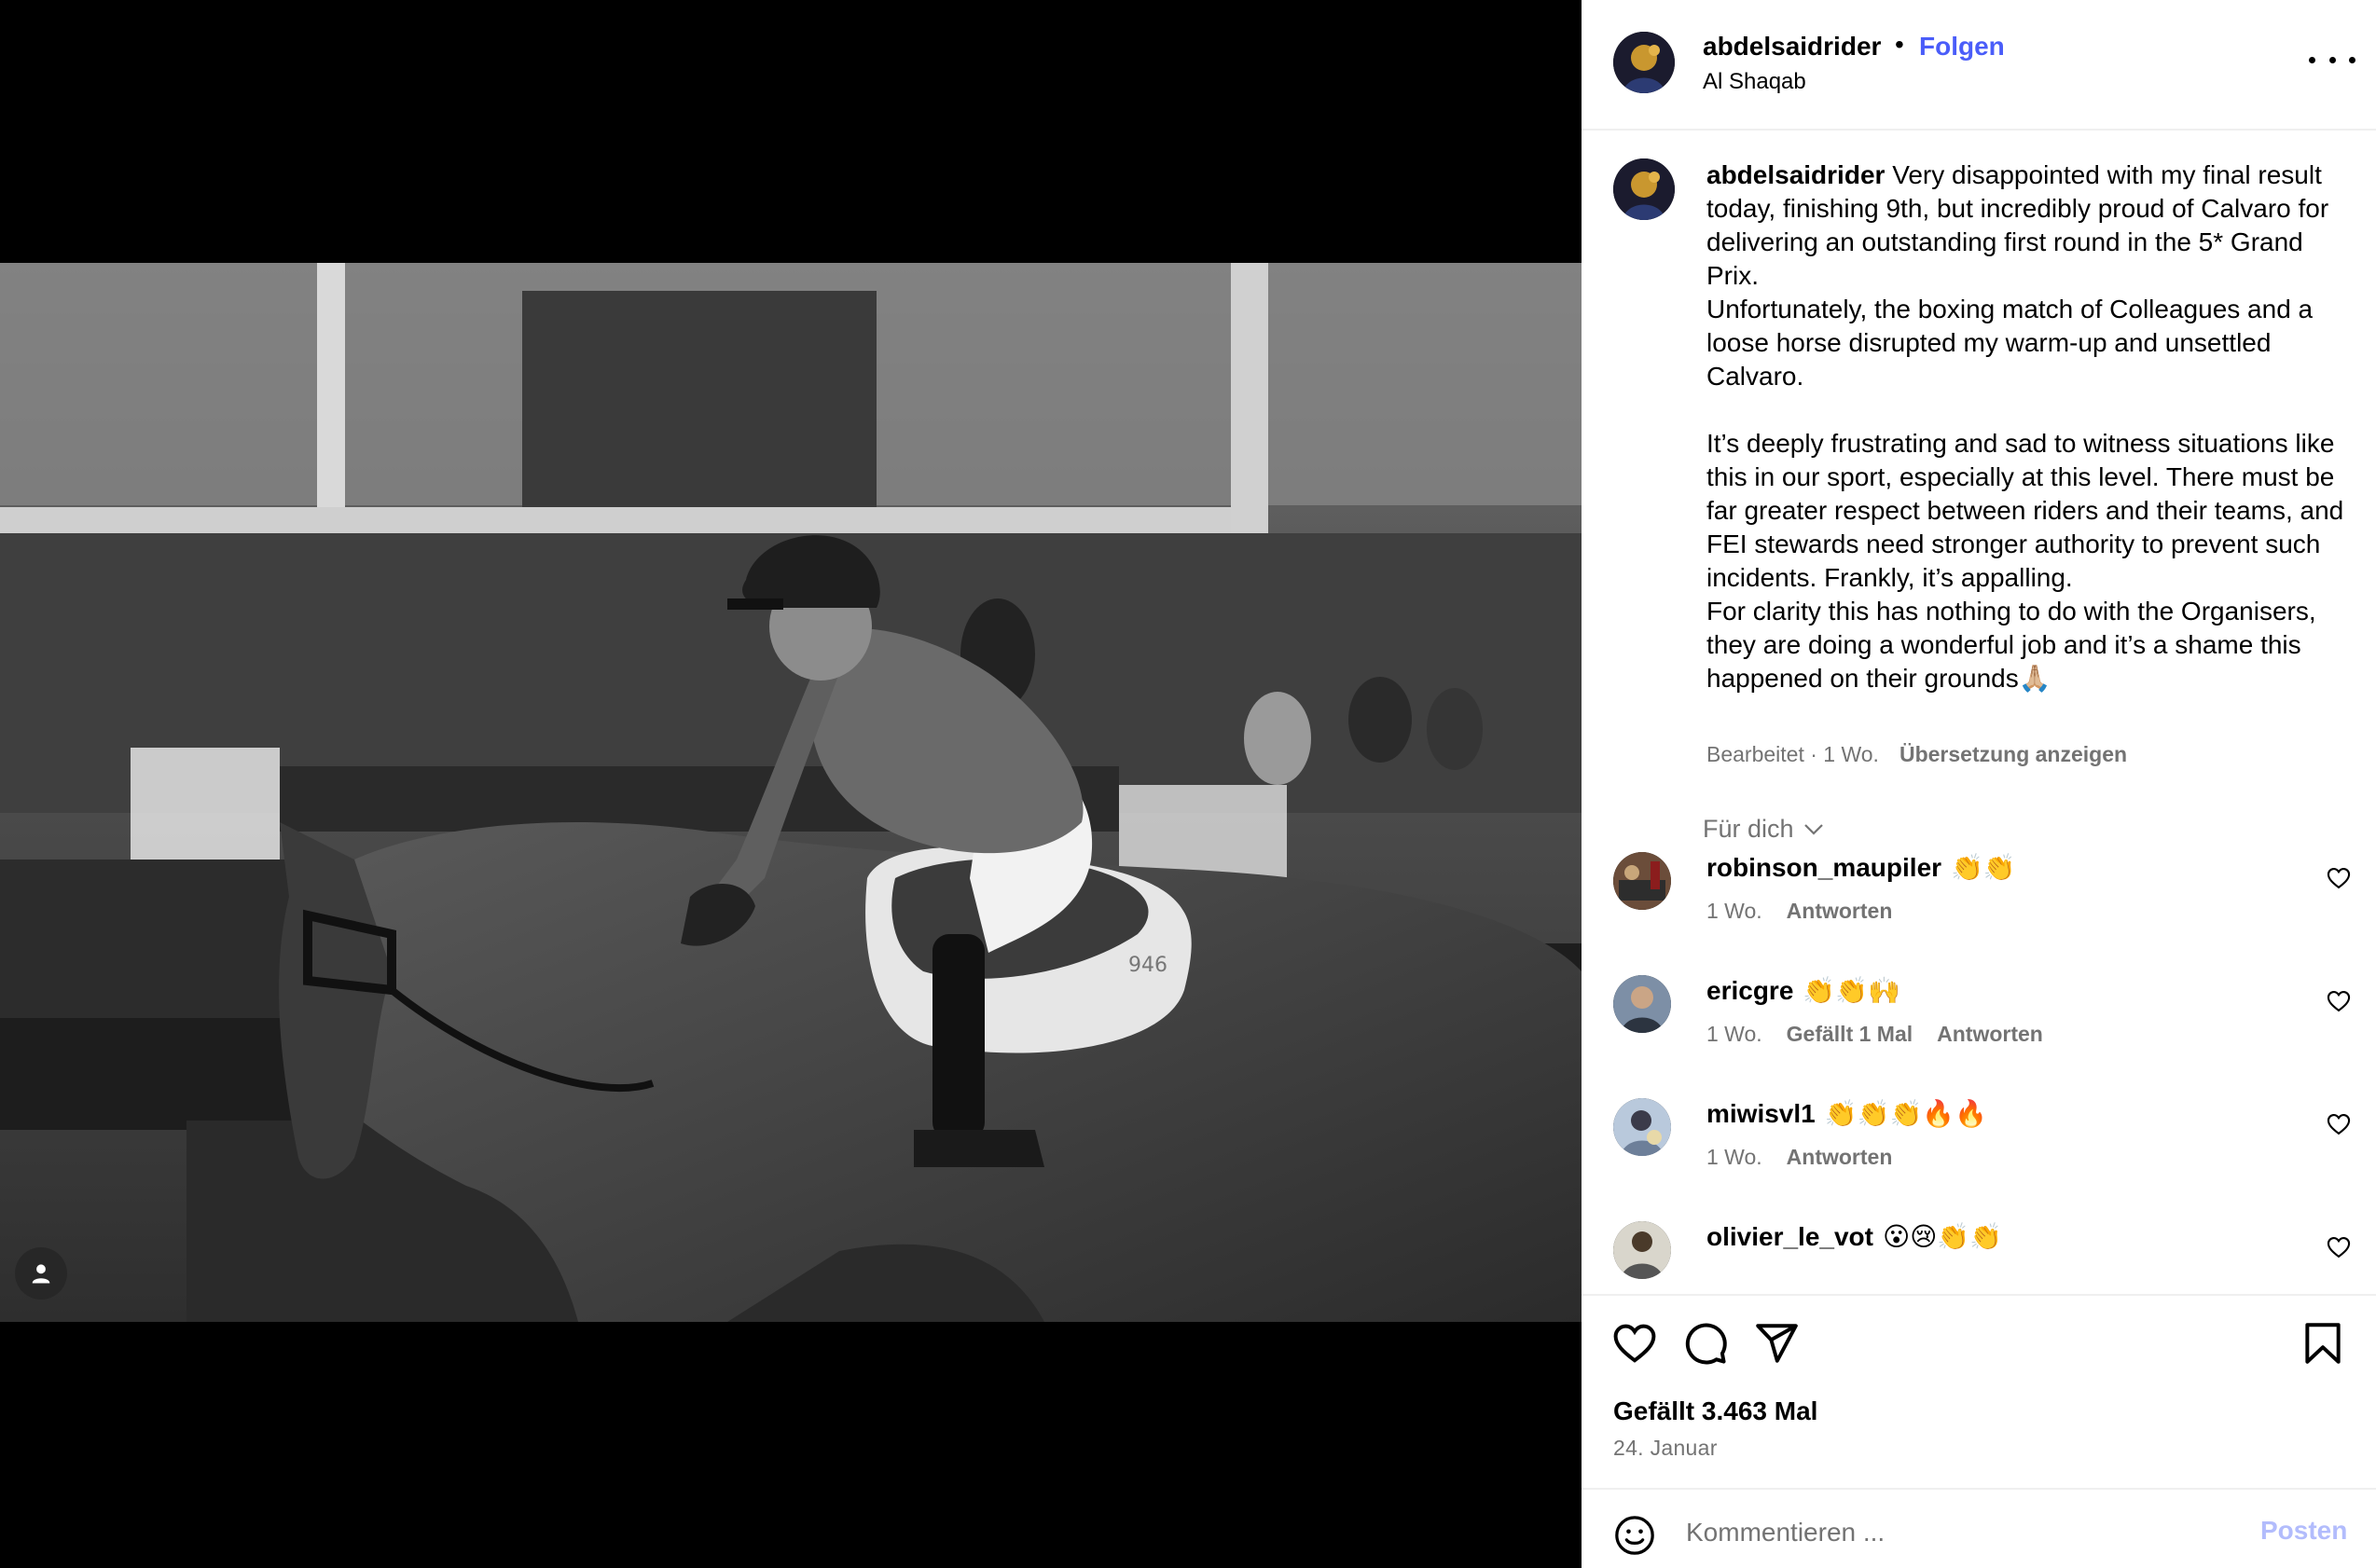 This screenshot has height=1568, width=2376. I want to click on commenter-username: miwisvl1, so click(1761, 1113).